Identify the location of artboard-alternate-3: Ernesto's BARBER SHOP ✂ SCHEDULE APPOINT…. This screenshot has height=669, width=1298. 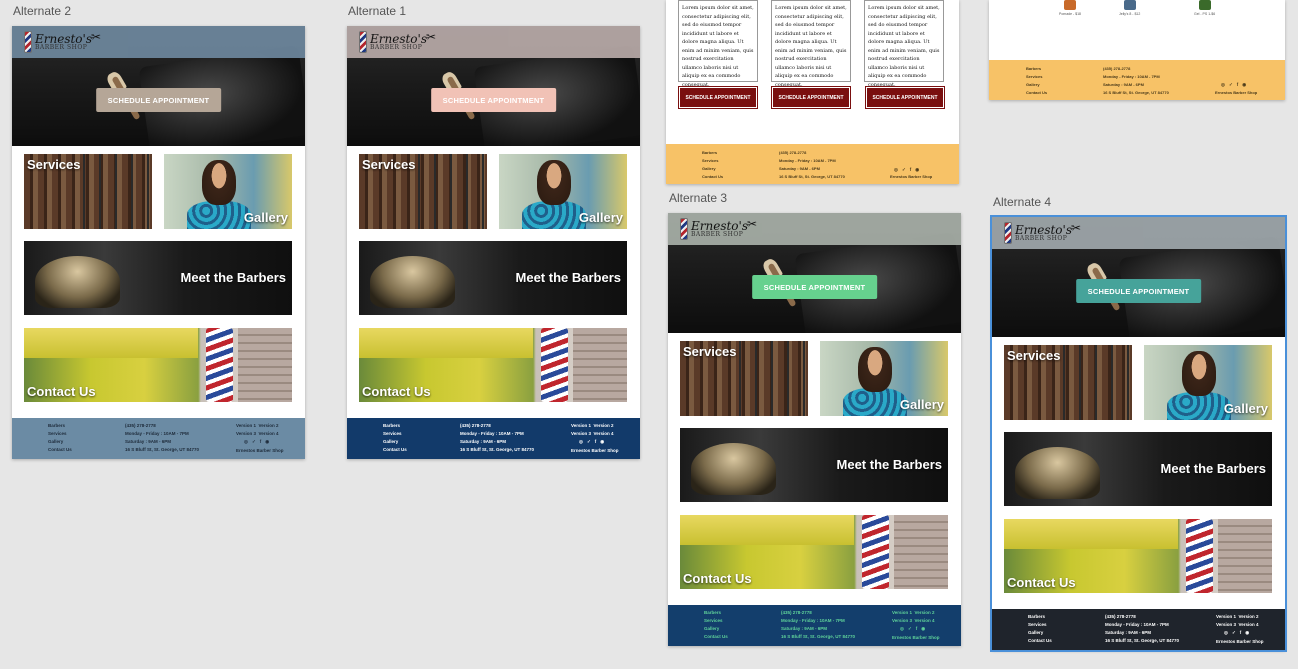
(814, 429).